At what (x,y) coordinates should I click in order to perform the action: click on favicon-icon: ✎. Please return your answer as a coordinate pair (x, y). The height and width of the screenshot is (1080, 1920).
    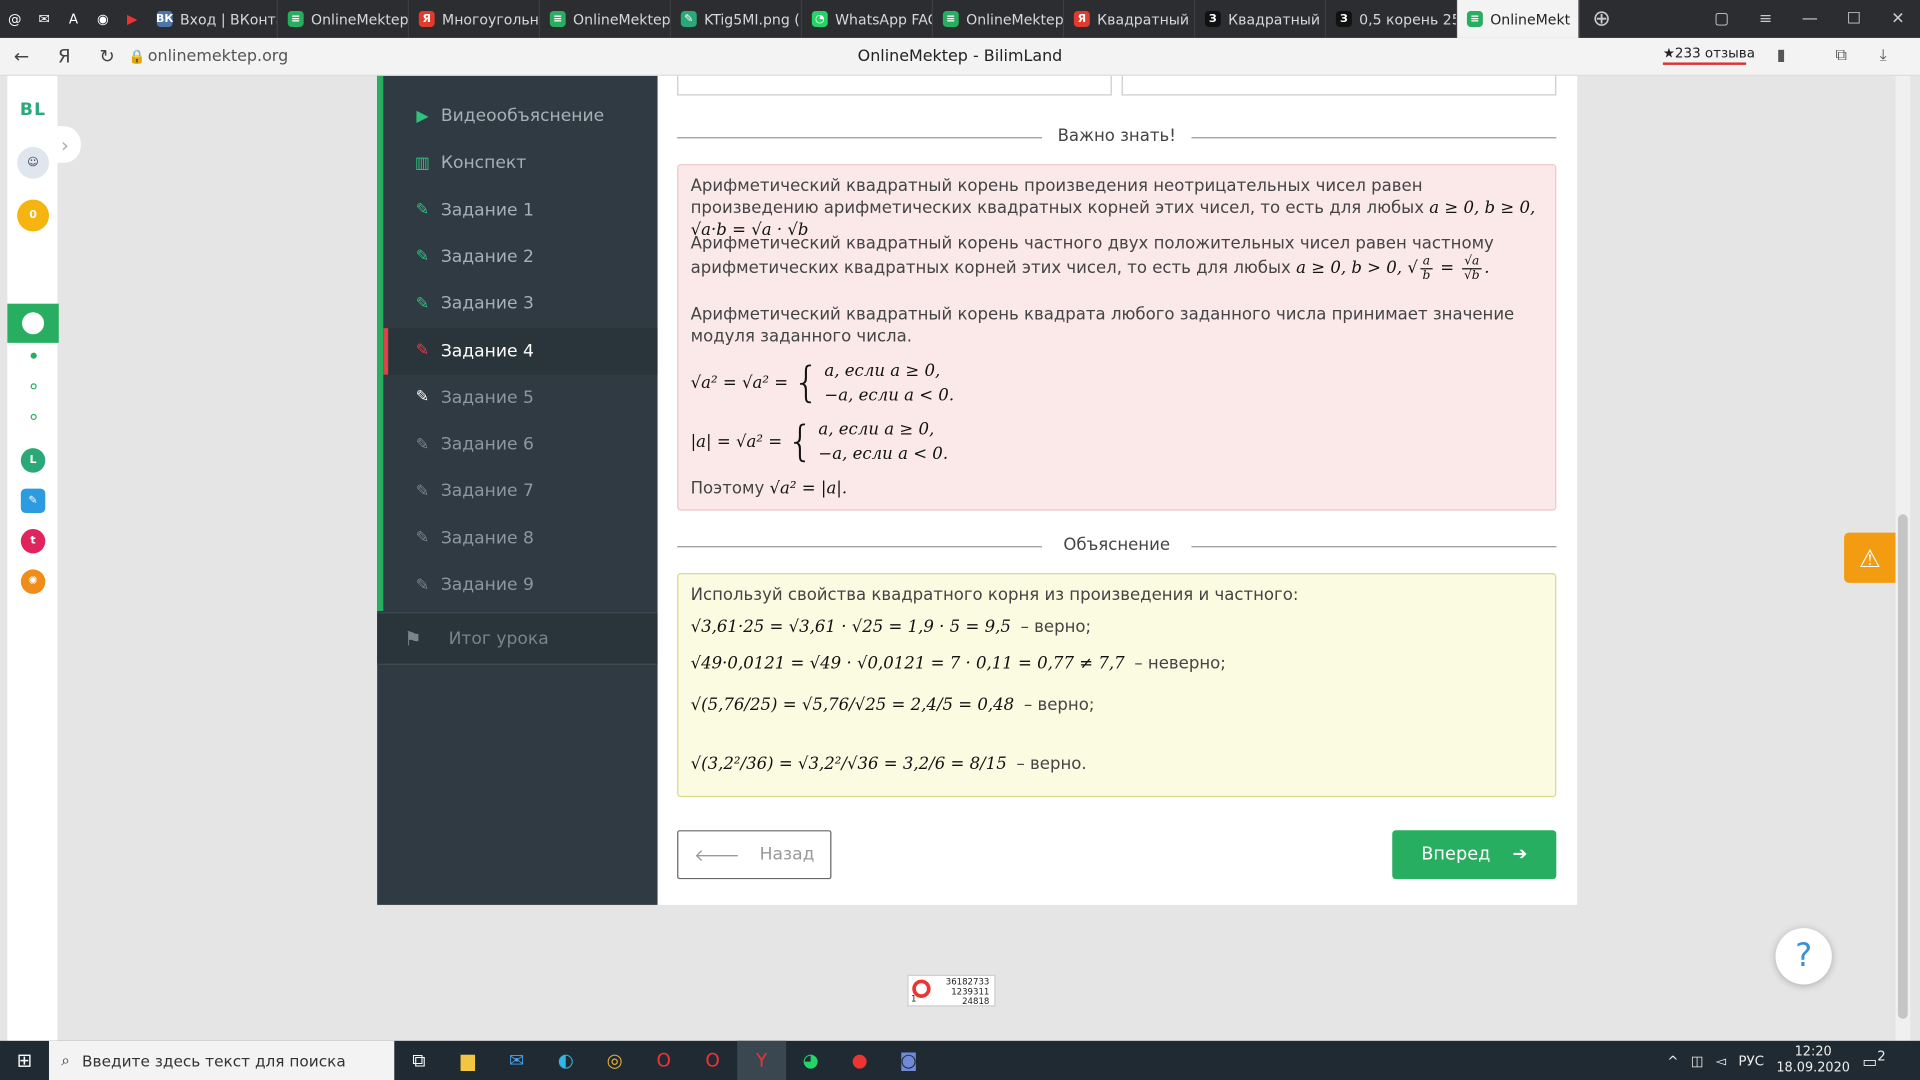
    Looking at the image, I should click on (688, 19).